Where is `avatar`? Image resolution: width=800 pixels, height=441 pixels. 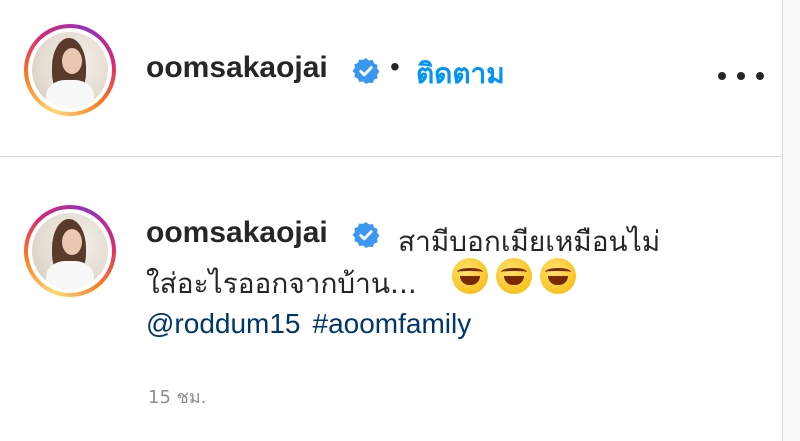 avatar is located at coordinates (70, 70).